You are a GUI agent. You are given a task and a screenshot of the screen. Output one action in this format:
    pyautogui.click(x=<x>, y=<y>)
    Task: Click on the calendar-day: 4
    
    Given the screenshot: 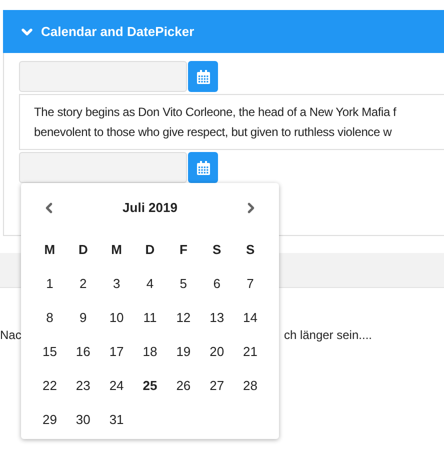 What is the action you would take?
    pyautogui.click(x=150, y=283)
    